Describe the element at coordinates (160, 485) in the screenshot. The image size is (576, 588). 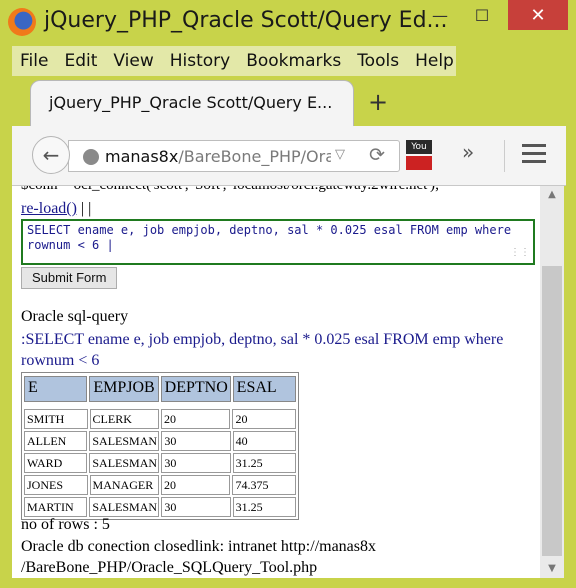
I see `table-row: JONES MANAGER 20 74.375` at that location.